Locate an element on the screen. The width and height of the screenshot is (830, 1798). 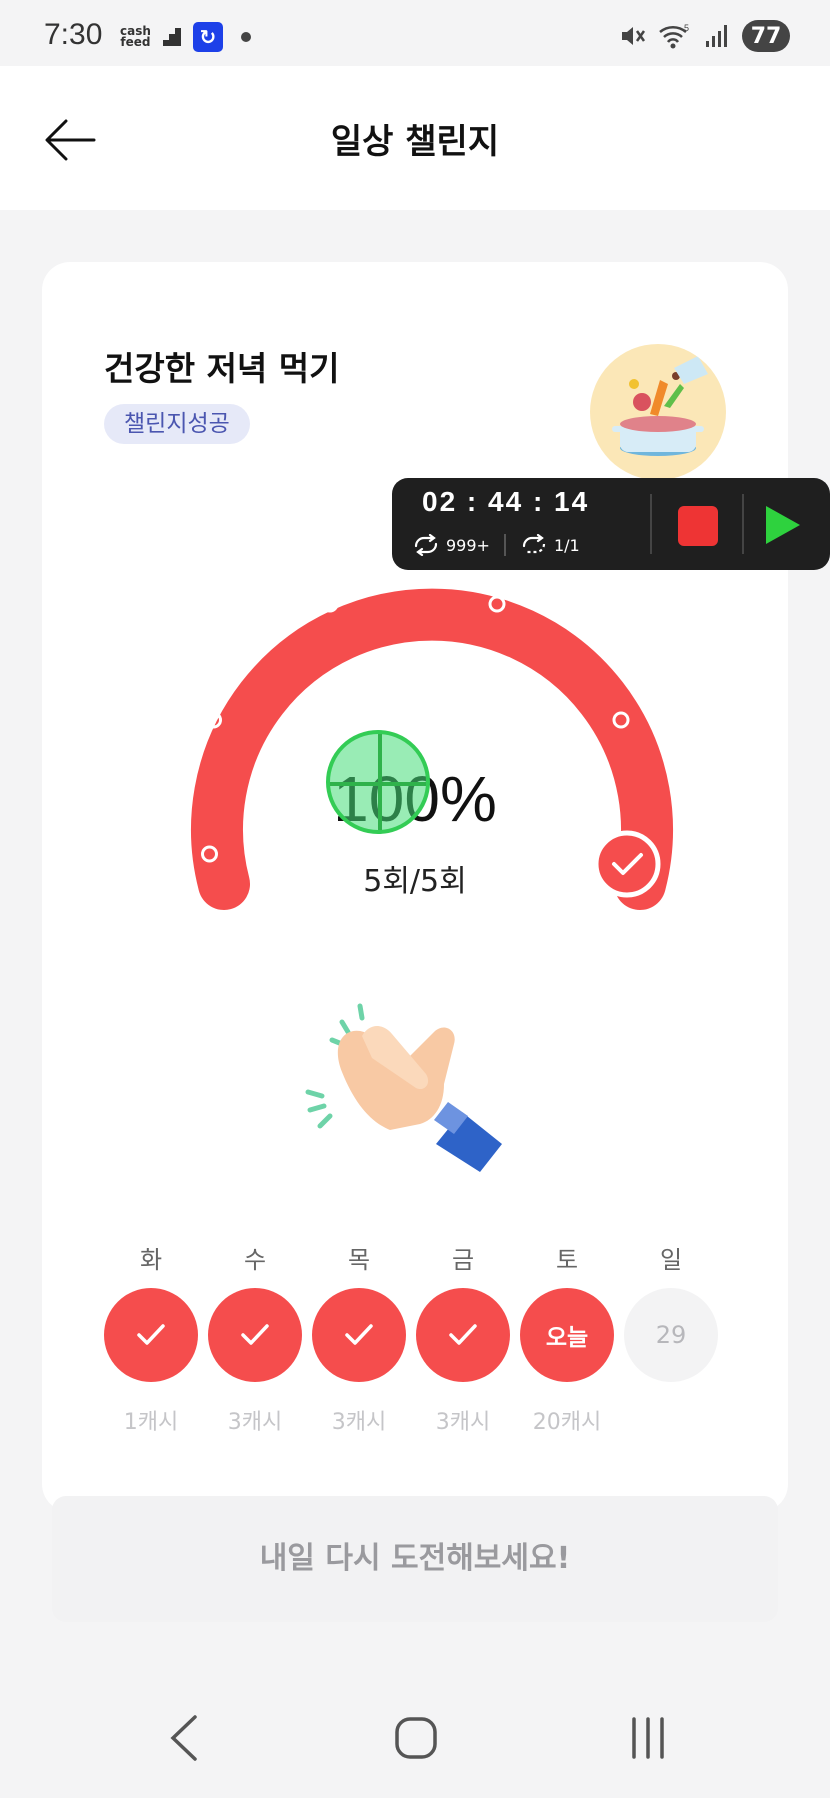
day-label: 일 is located at coordinates (671, 1260).